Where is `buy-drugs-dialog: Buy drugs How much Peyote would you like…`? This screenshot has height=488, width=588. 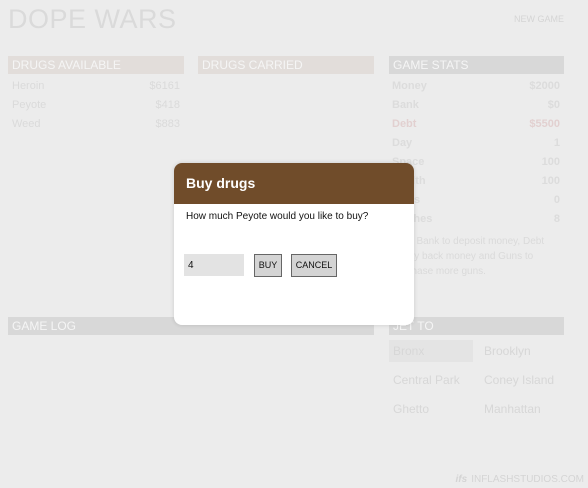
buy-drugs-dialog: Buy drugs How much Peyote would you like… is located at coordinates (294, 244).